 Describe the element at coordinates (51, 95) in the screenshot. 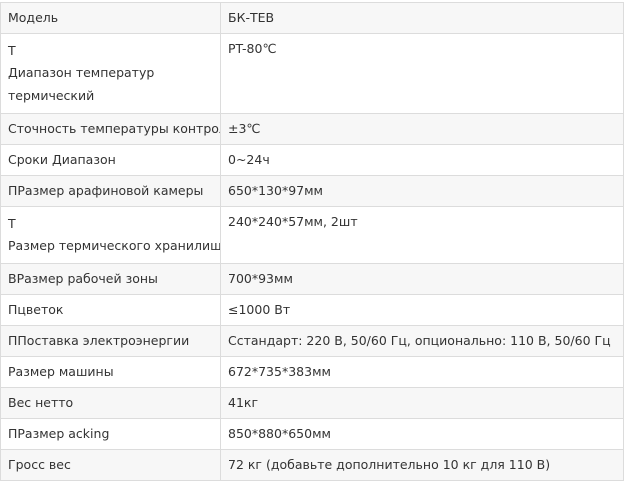

I see `spec-label-line: термический` at that location.